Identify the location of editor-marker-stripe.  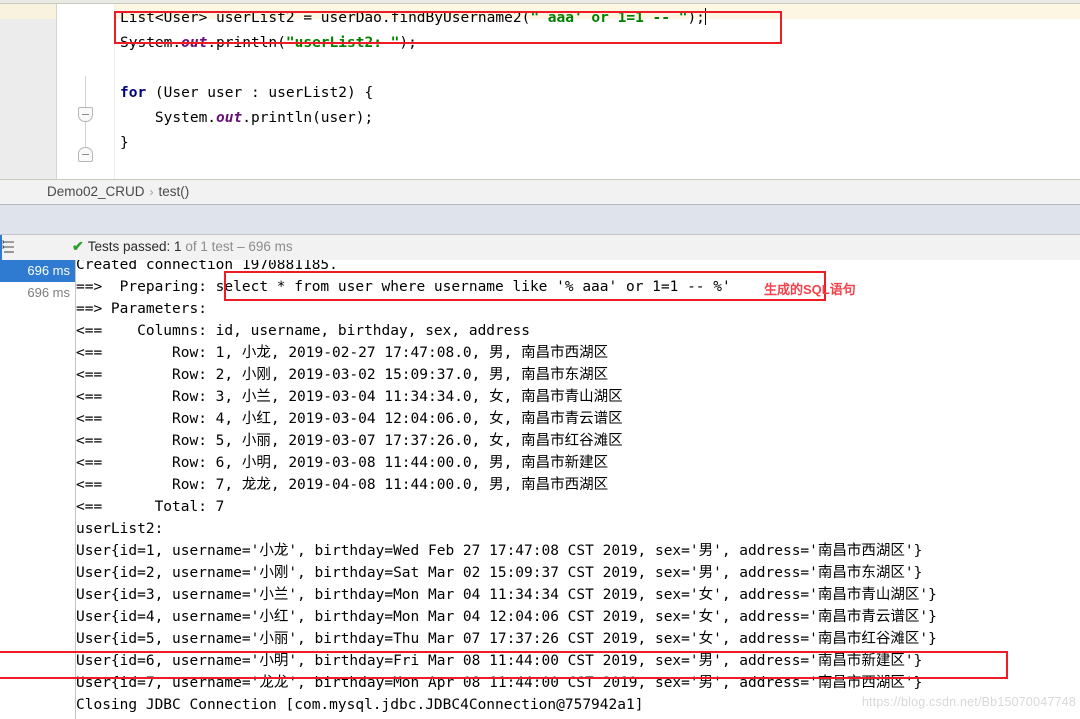
(28, 91).